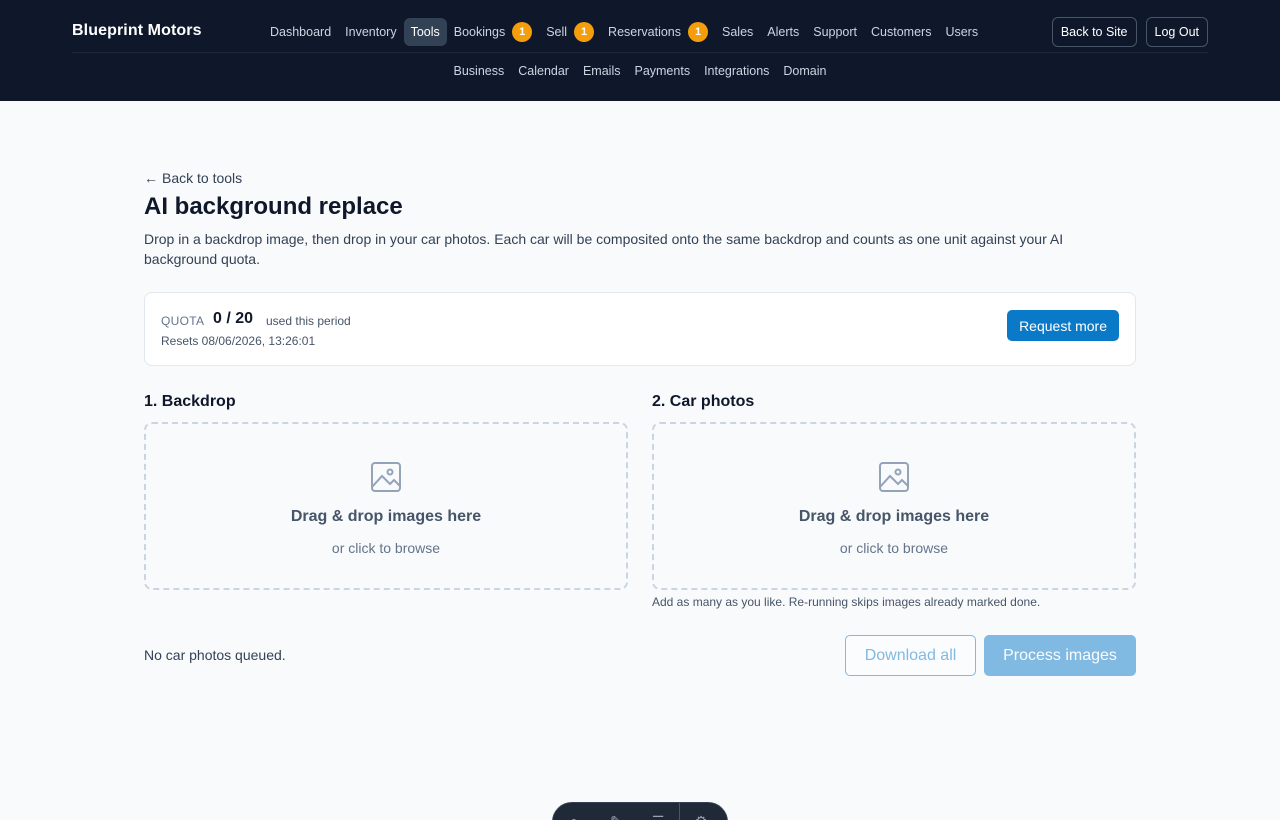 Image resolution: width=1280 pixels, height=820 pixels. I want to click on log-out-button: Log Out, so click(1176, 32).